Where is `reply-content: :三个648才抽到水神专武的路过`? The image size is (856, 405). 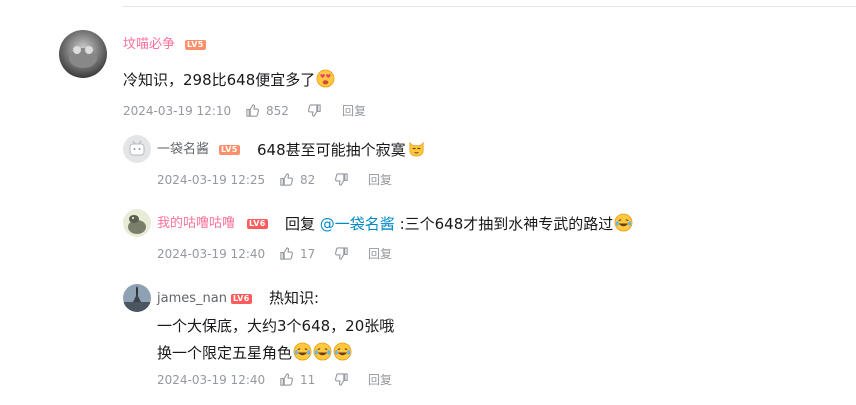 reply-content: :三个648才抽到水神专武的路过 is located at coordinates (504, 224).